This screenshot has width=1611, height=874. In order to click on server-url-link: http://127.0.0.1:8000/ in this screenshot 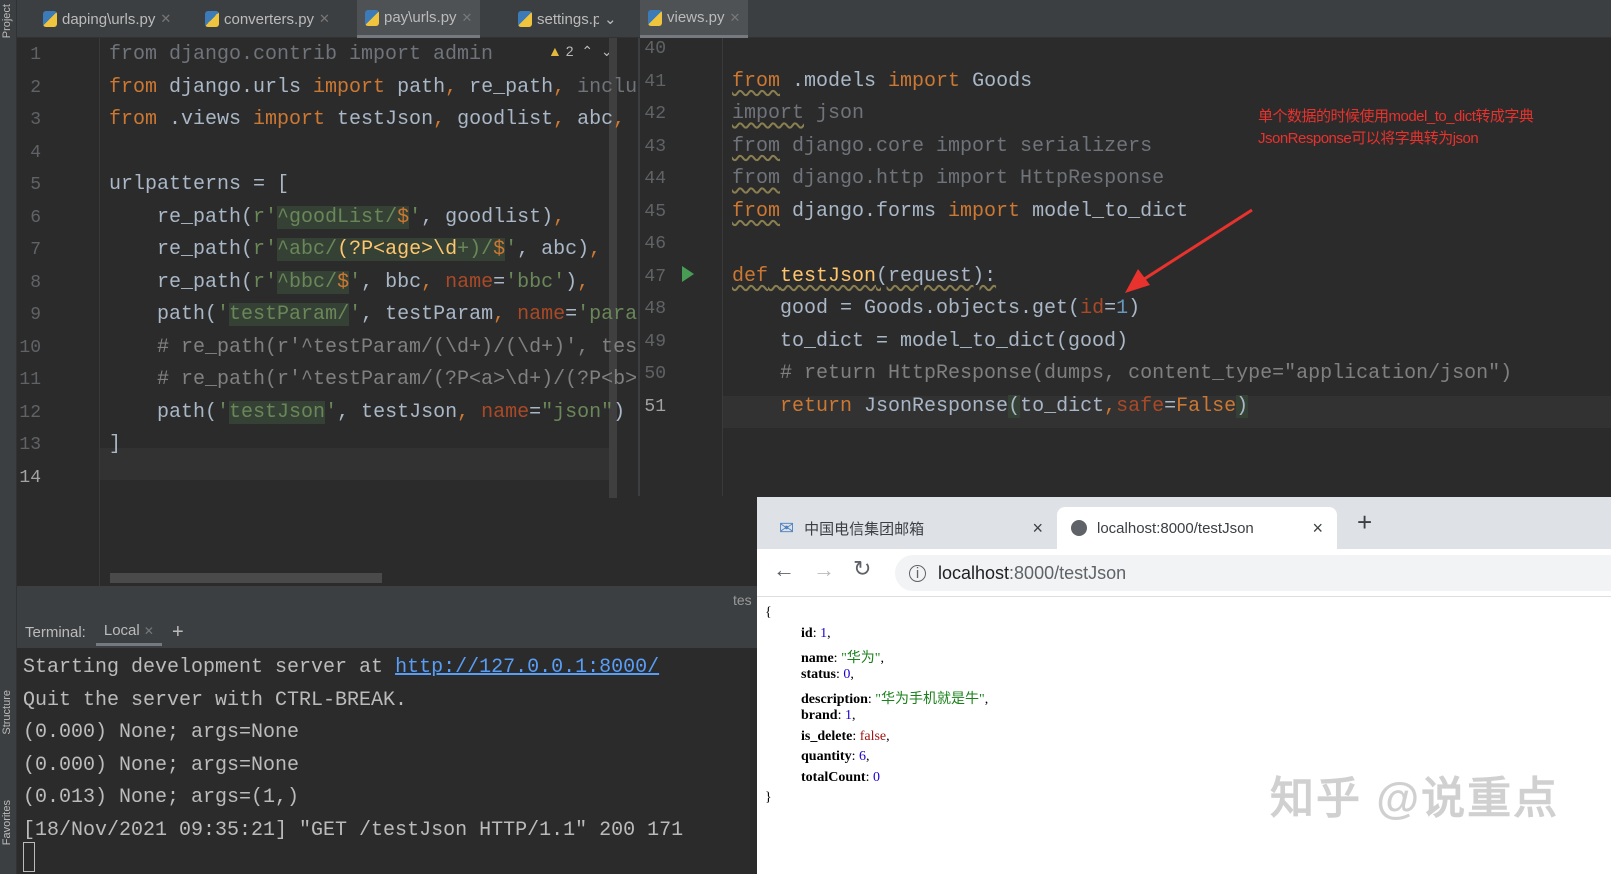, I will do `click(527, 667)`.